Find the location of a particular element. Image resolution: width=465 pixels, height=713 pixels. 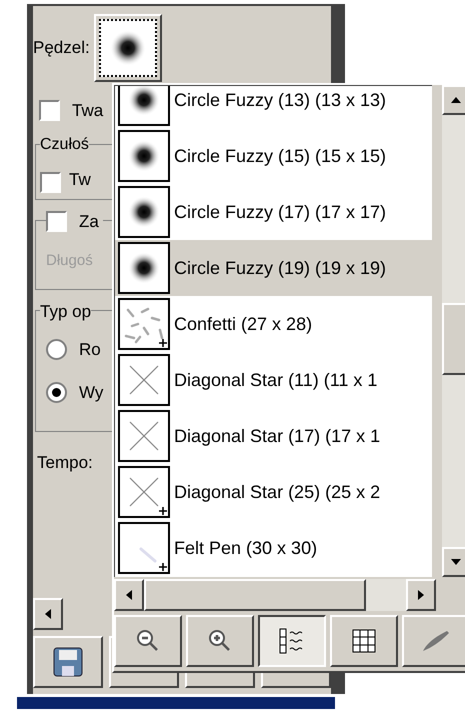

horizontal-scrollbar is located at coordinates (275, 595).